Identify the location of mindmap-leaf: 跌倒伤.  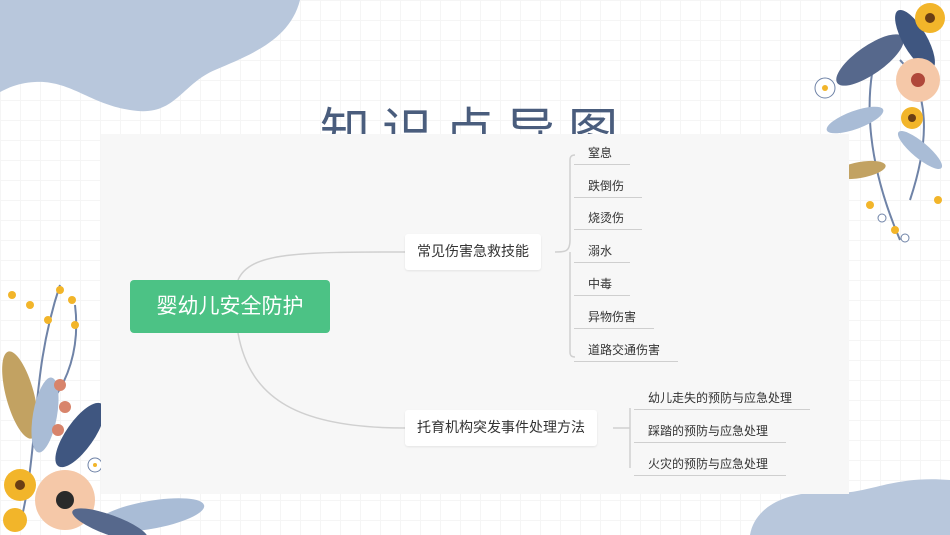
(608, 187).